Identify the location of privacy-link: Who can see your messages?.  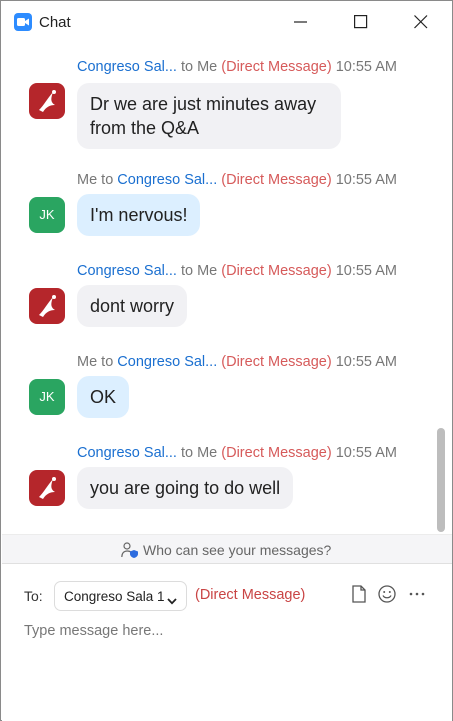
(237, 550).